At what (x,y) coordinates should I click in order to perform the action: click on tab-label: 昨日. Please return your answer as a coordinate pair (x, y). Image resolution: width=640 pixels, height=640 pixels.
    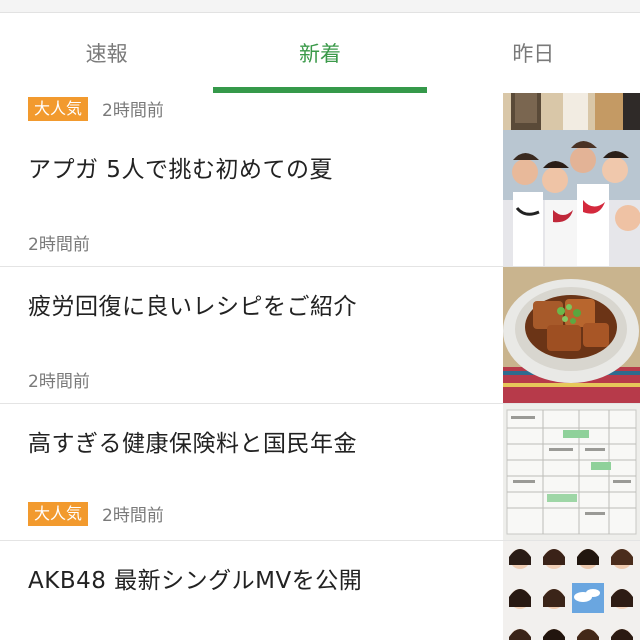
    Looking at the image, I should click on (533, 54).